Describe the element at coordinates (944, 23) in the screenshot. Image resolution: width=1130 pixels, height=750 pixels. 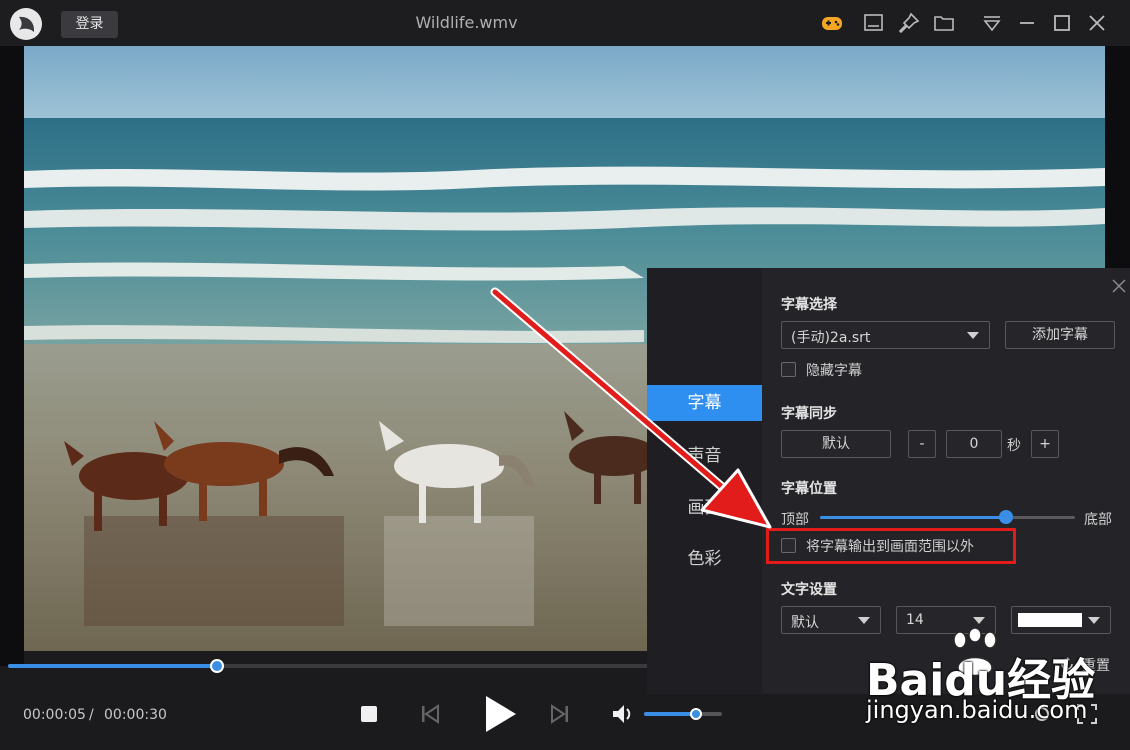
I see `folder-icon` at that location.